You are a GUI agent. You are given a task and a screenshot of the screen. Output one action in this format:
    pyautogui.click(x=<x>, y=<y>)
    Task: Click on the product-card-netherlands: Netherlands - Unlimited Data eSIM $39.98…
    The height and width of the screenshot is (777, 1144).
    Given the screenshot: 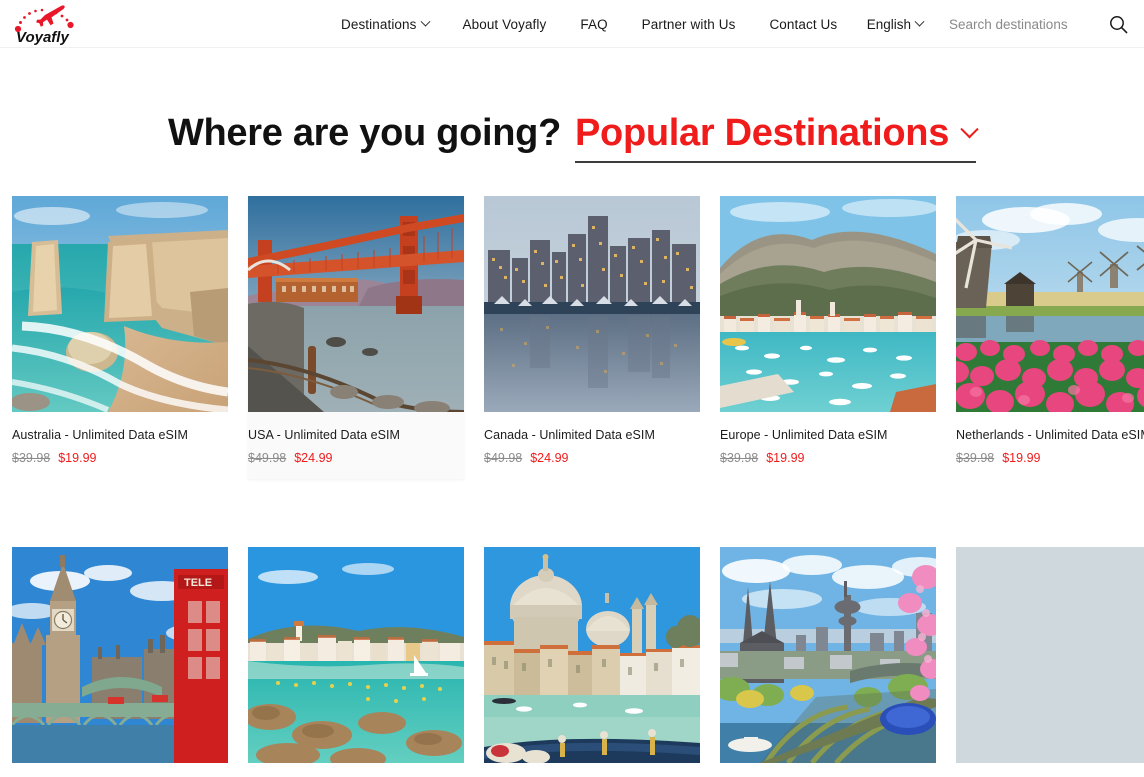 What is the action you would take?
    pyautogui.click(x=1050, y=337)
    